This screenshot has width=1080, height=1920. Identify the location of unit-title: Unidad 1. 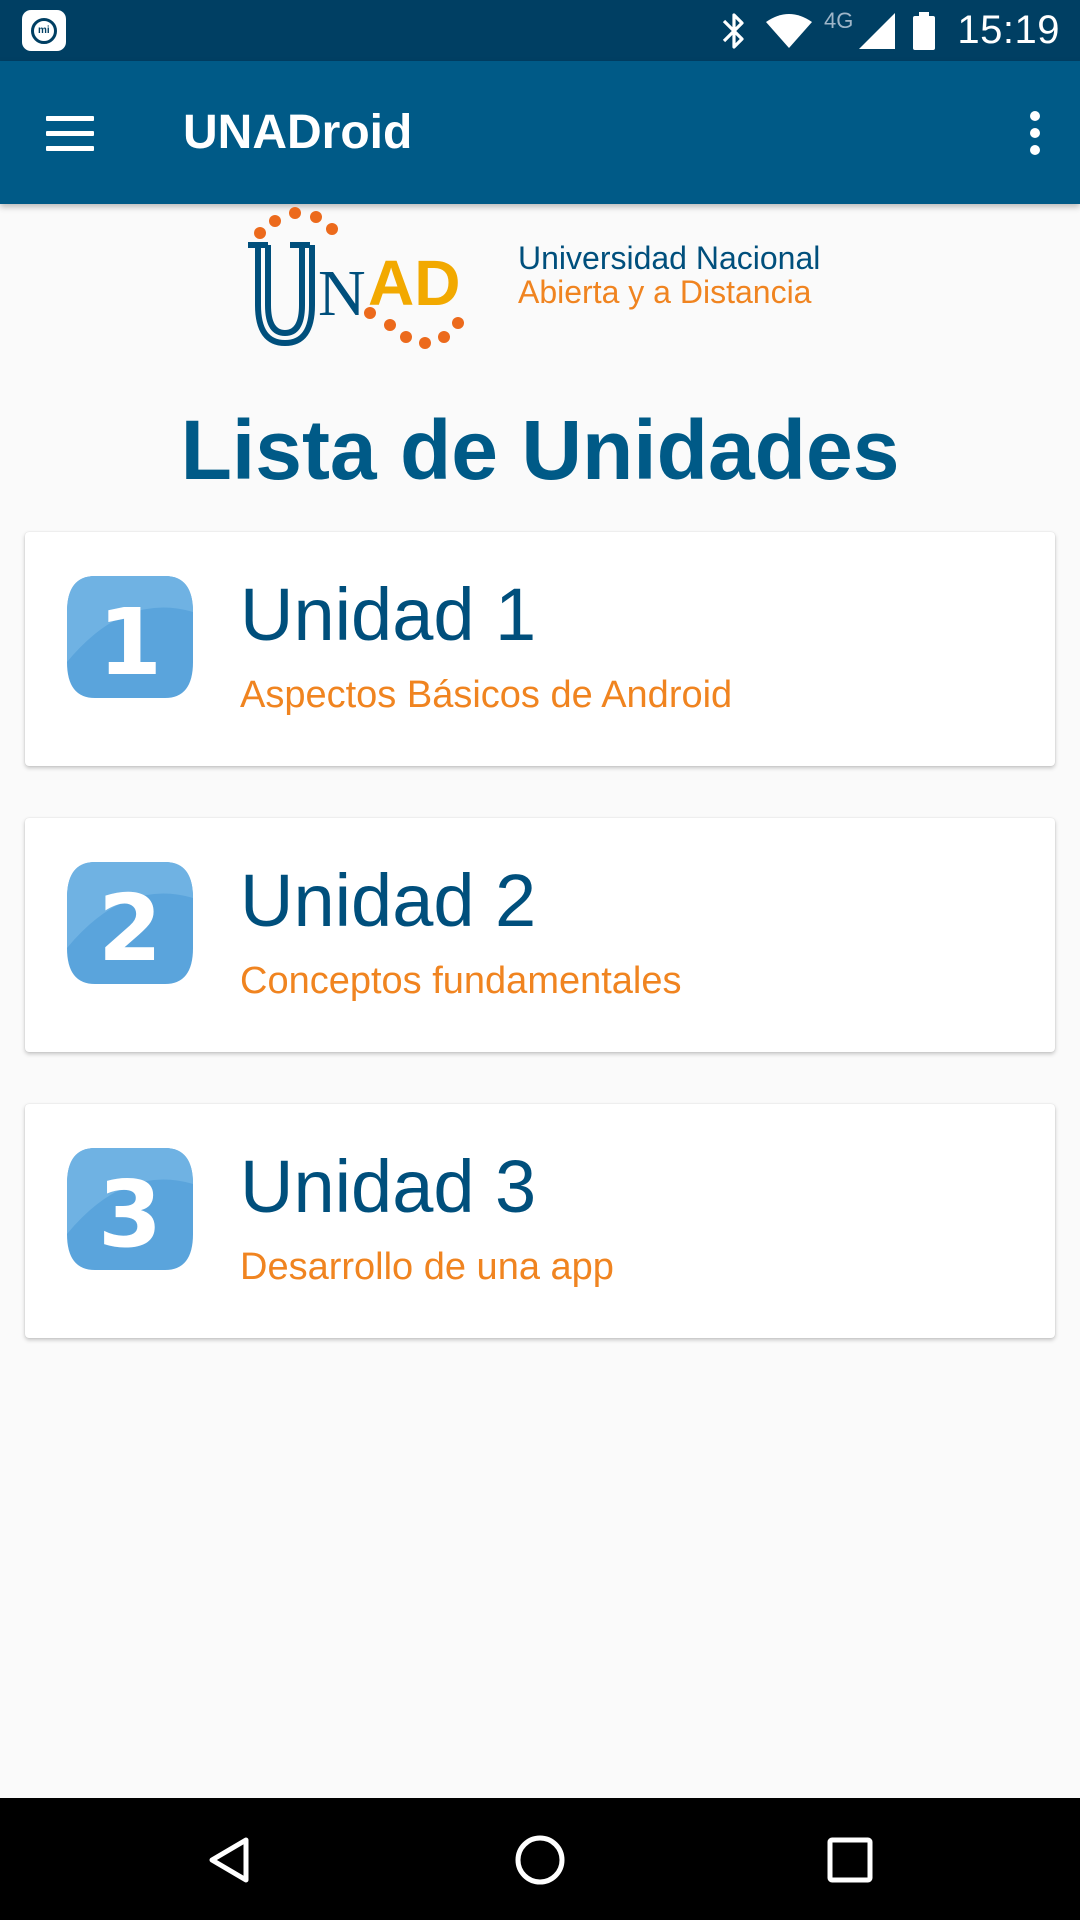
(388, 614).